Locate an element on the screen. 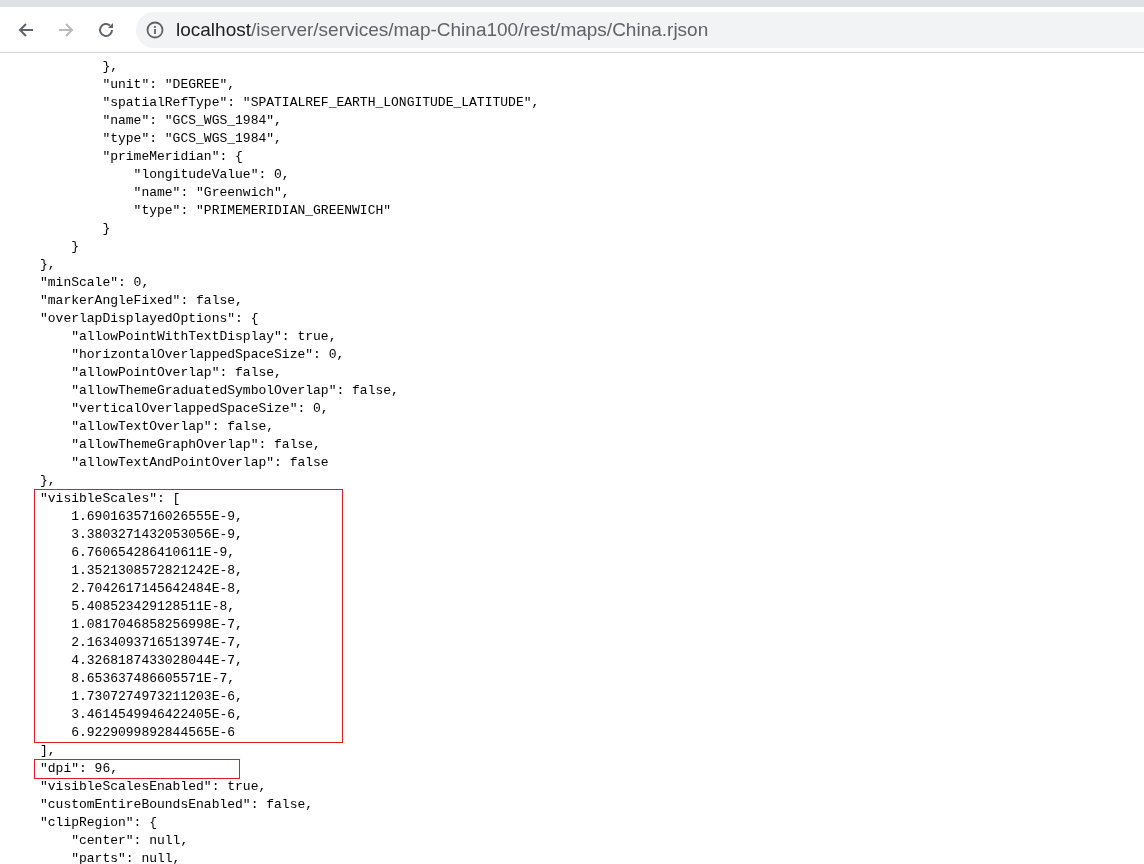  json-line: "markerAngleFixed": false, is located at coordinates (142, 301).